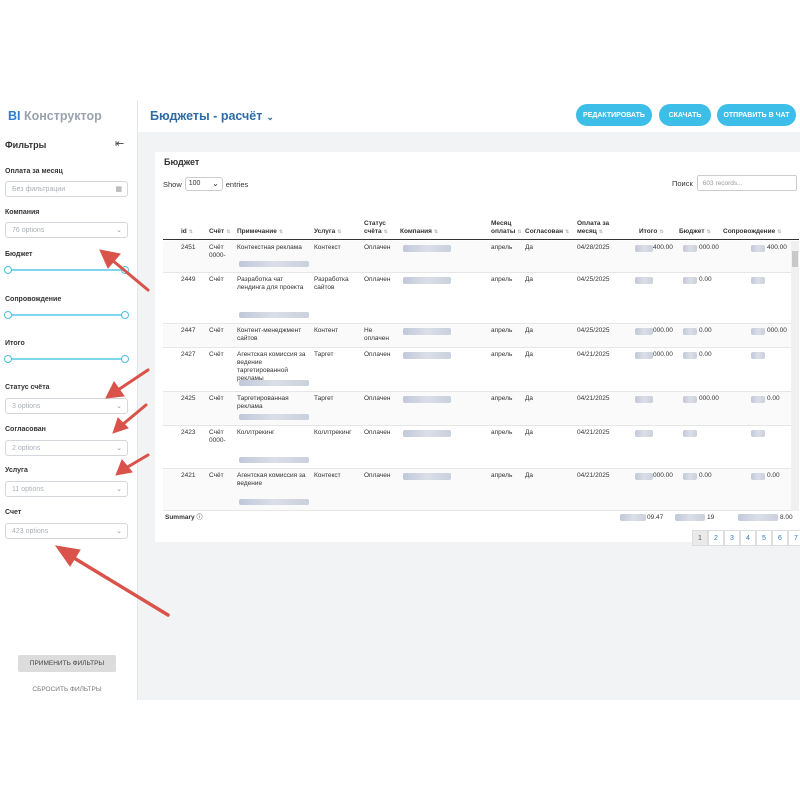  Describe the element at coordinates (794, 538) in the screenshot. I see `page-button: 7` at that location.